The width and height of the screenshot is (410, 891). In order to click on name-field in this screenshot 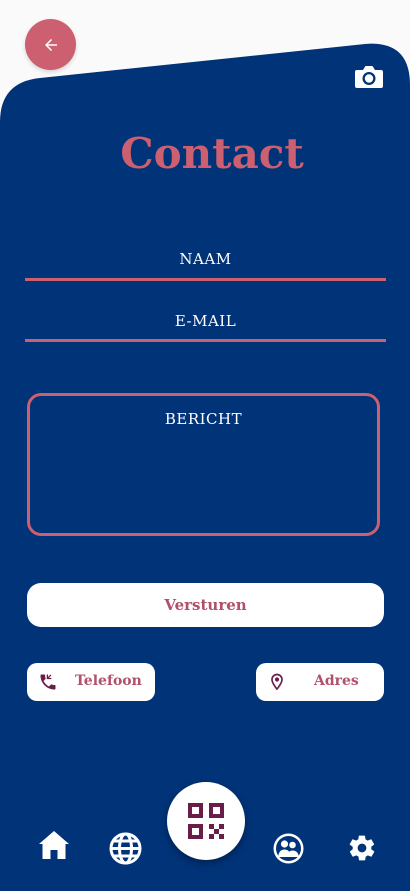, I will do `click(205, 279)`.